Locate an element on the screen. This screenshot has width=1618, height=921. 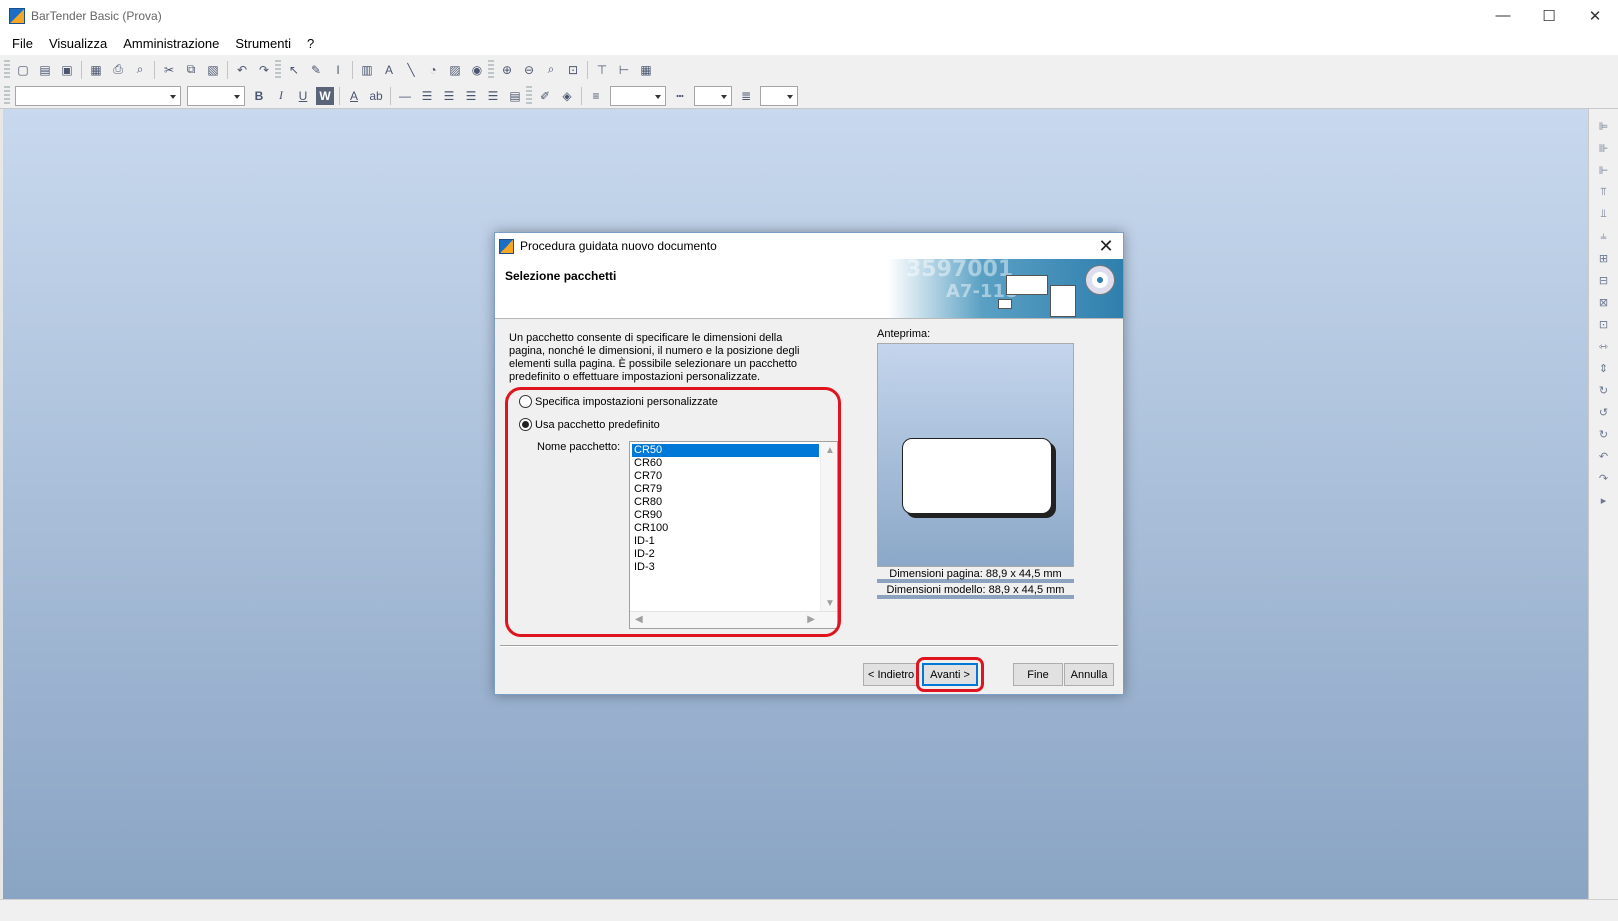
undo-icon: ↶ is located at coordinates (242, 70).